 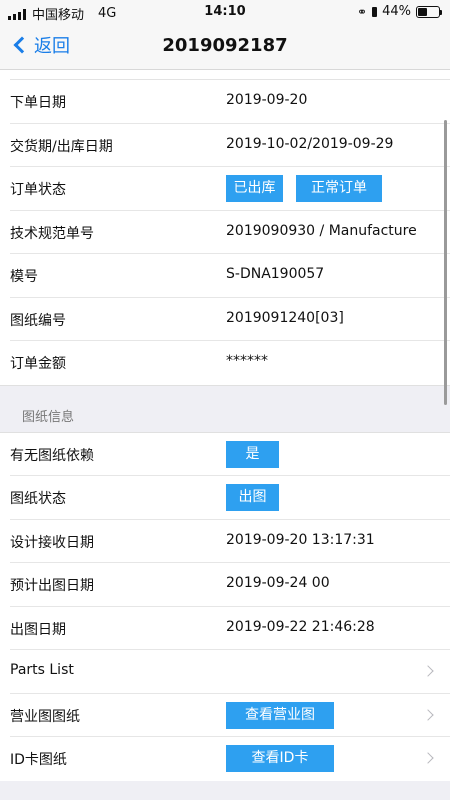 I want to click on planned-issue-value: 2019-09-24 00, so click(x=278, y=583).